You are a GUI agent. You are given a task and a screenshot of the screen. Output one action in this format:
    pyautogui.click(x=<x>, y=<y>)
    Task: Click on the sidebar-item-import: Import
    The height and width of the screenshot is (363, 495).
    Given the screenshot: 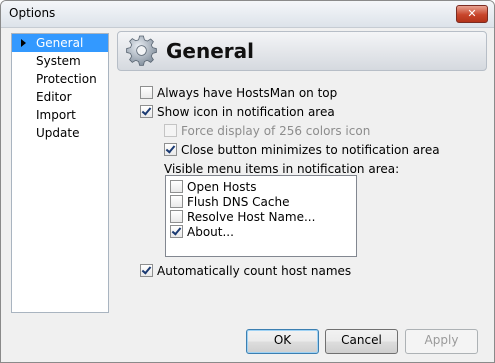 What is the action you would take?
    pyautogui.click(x=60, y=115)
    